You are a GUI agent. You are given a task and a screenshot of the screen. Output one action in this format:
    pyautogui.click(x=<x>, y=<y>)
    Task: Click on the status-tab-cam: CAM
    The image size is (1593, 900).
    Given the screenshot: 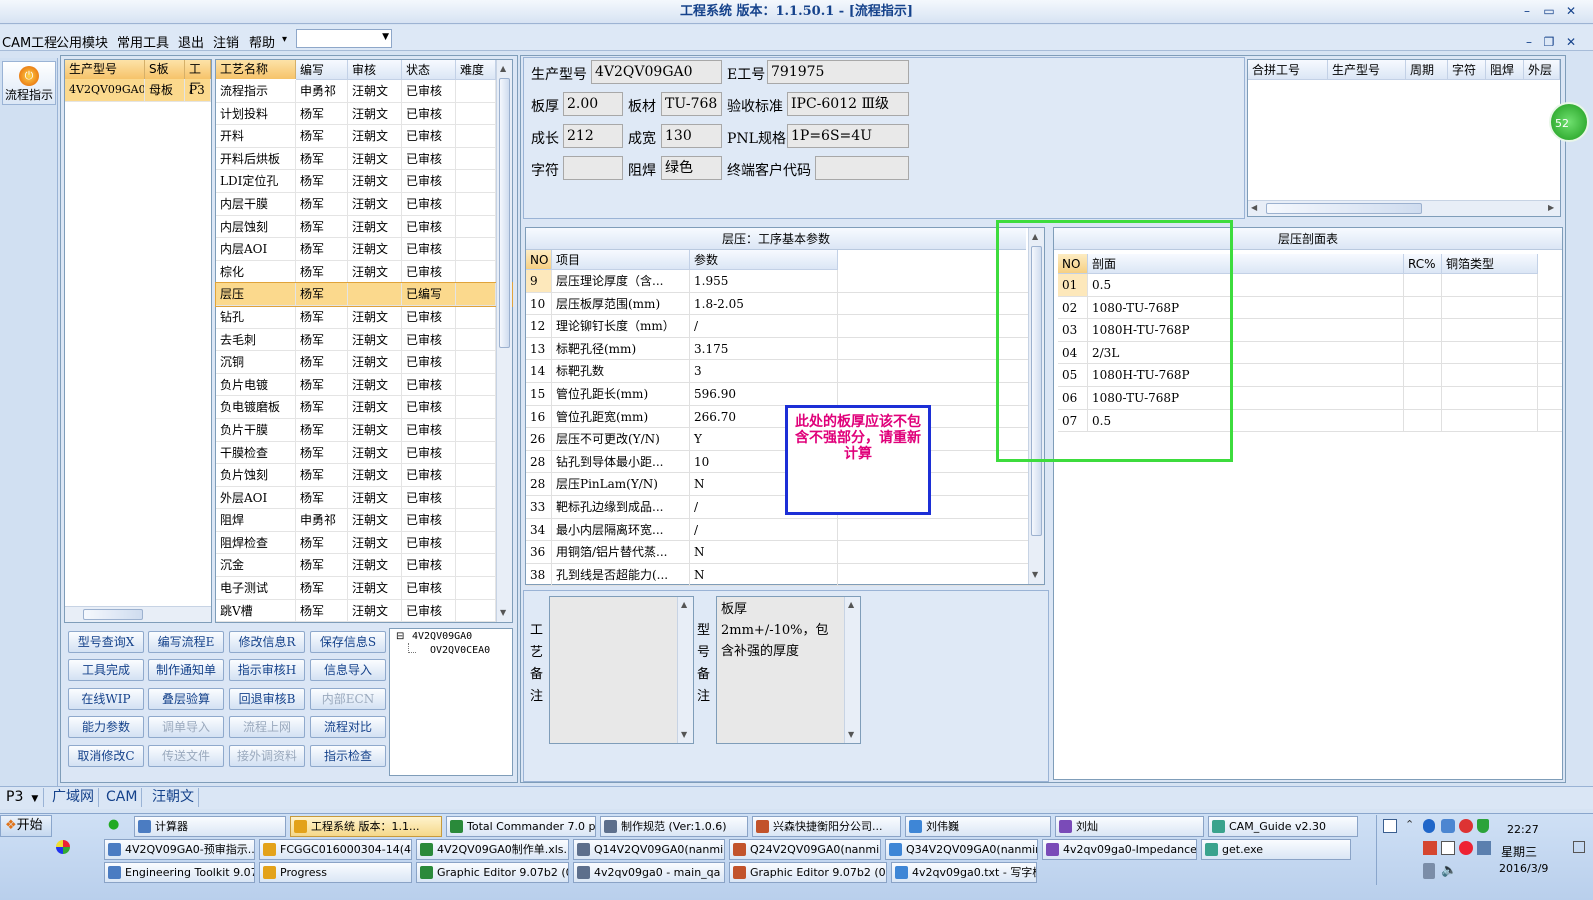 What is the action you would take?
    pyautogui.click(x=122, y=797)
    